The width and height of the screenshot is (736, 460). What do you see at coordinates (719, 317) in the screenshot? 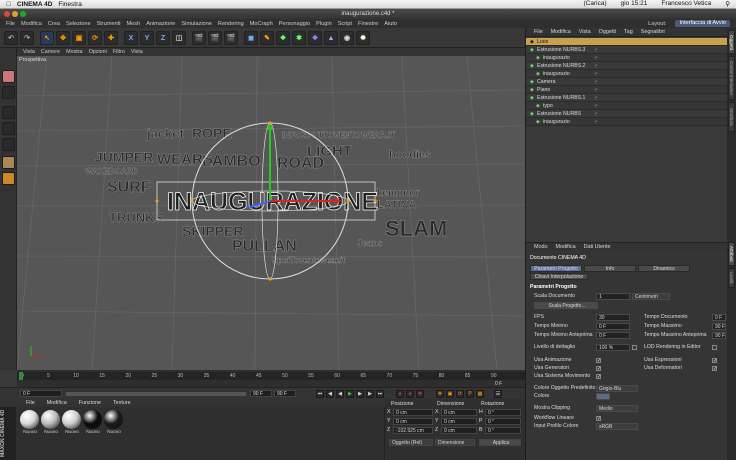
I see `tempo-documento-field: 0 F` at bounding box center [719, 317].